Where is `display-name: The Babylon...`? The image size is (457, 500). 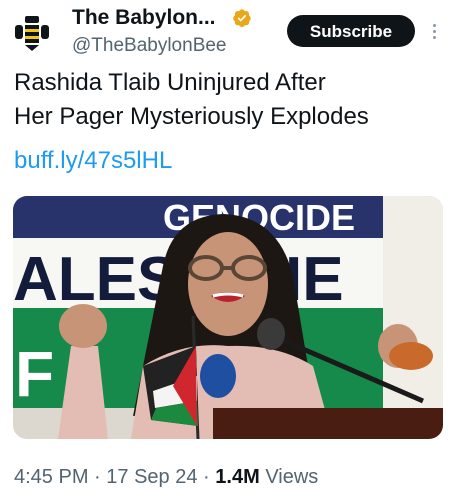 display-name: The Babylon... is located at coordinates (144, 18).